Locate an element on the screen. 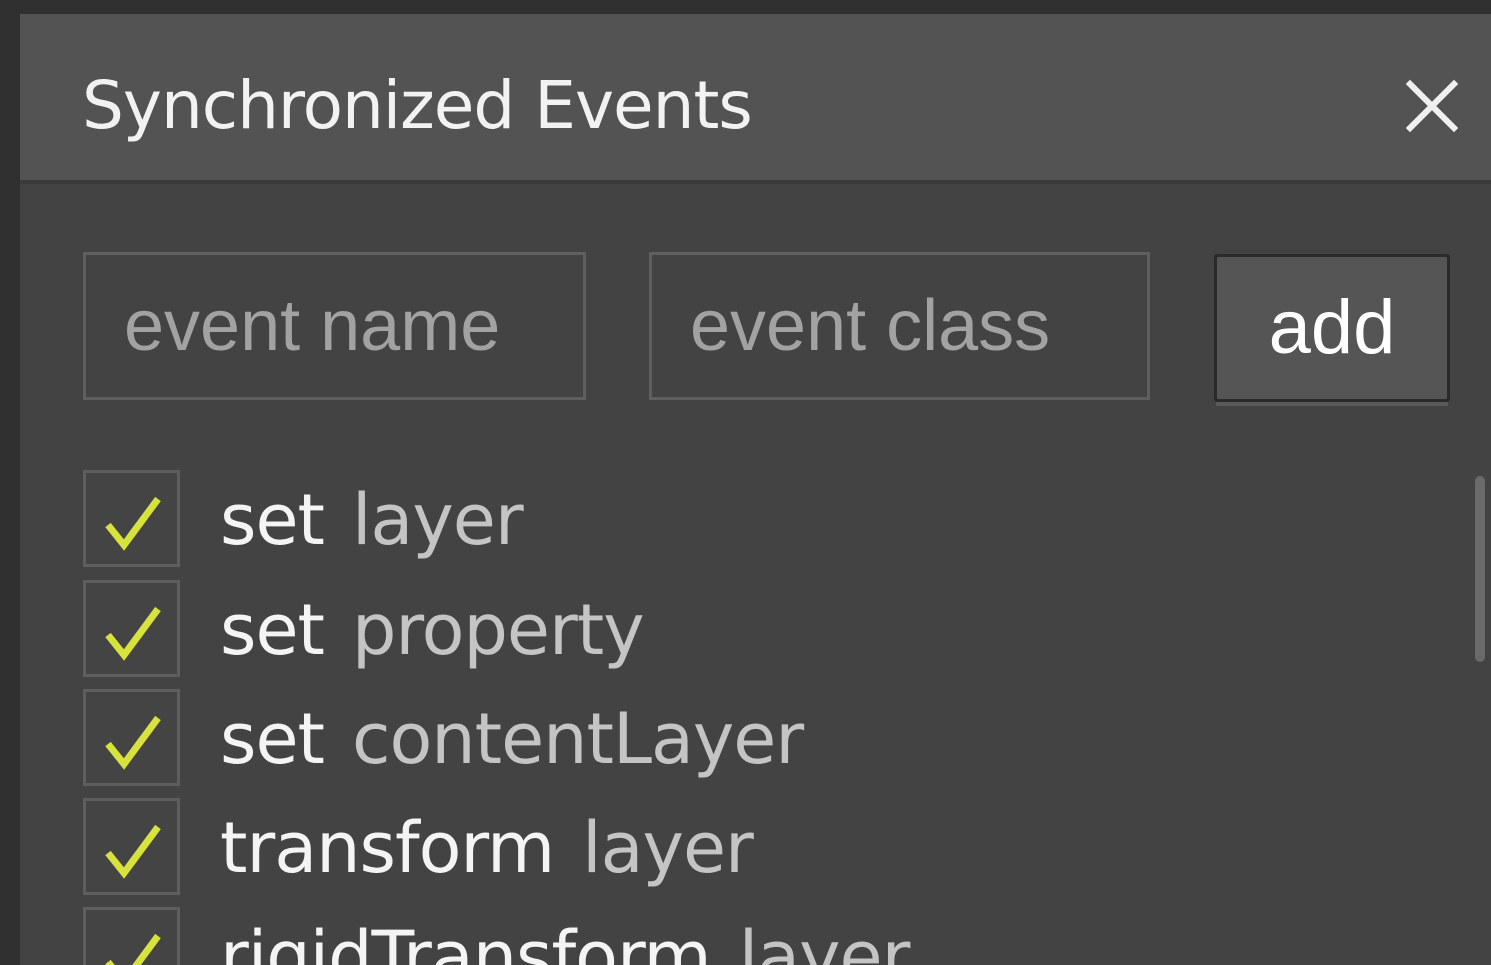 The image size is (1491, 965). event-label: transform layer is located at coordinates (487, 848).